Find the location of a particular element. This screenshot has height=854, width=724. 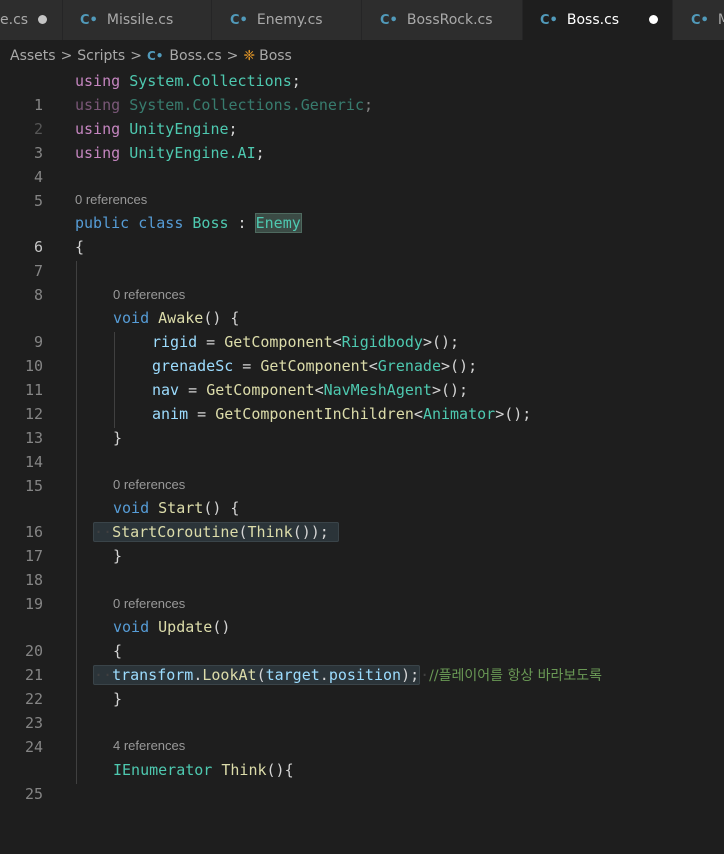

code-line: 3 using UnityEngine; is located at coordinates (362, 139).